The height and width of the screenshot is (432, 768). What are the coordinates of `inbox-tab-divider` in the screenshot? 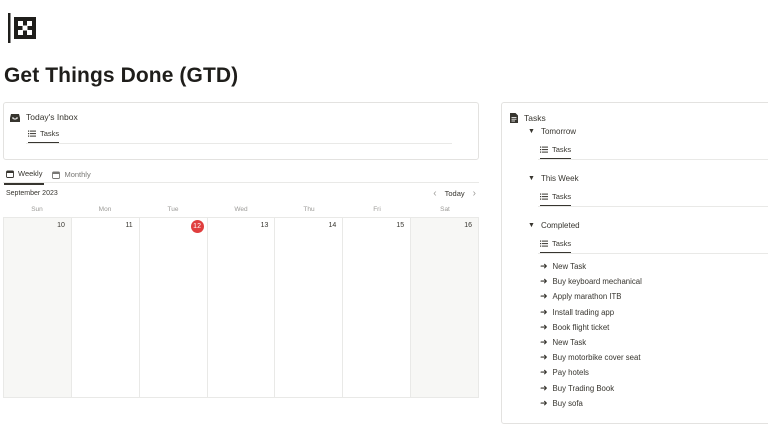 It's located at (239, 143).